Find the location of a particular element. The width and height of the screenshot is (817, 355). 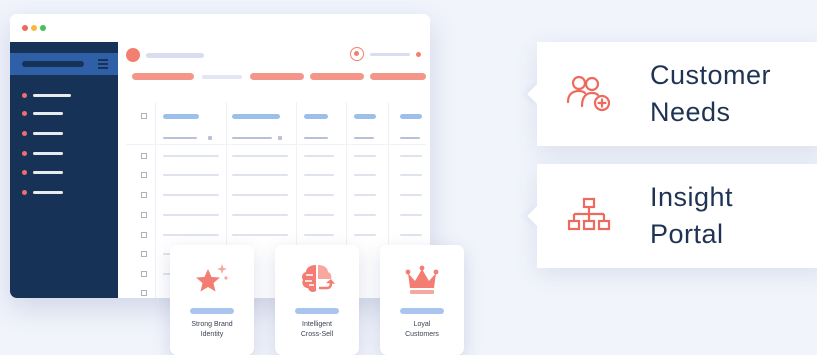

card-label: Intelligent Cross-Sell is located at coordinates (317, 329).